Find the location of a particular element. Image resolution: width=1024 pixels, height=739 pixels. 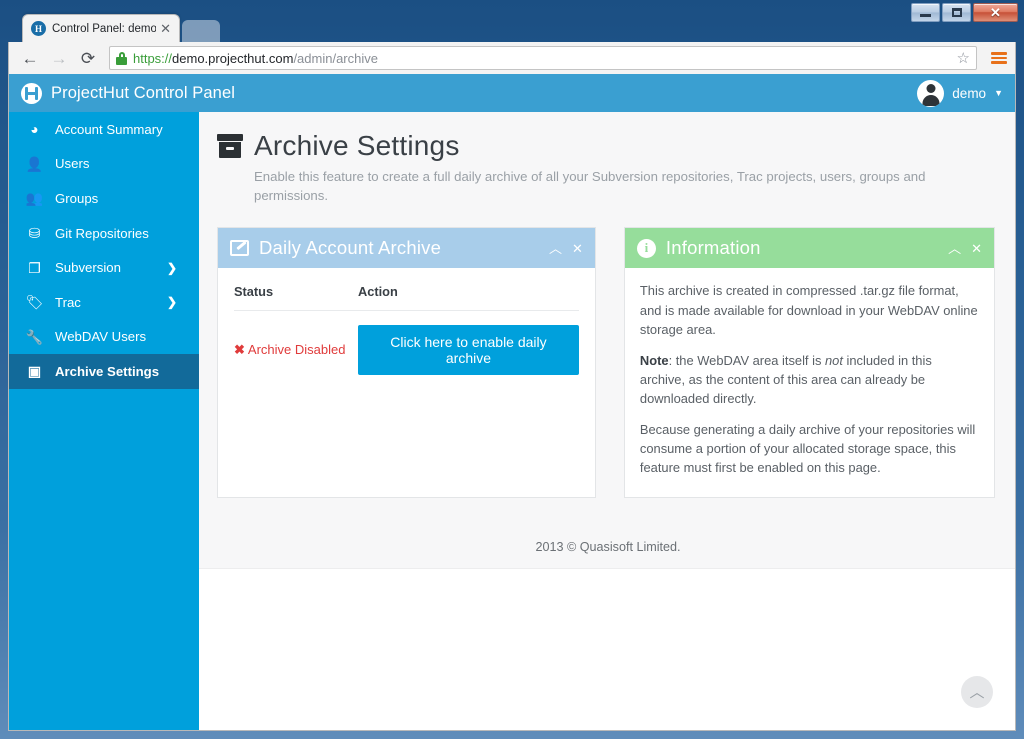

tab-title: Control Panel: demo - Arc is located at coordinates (104, 28).